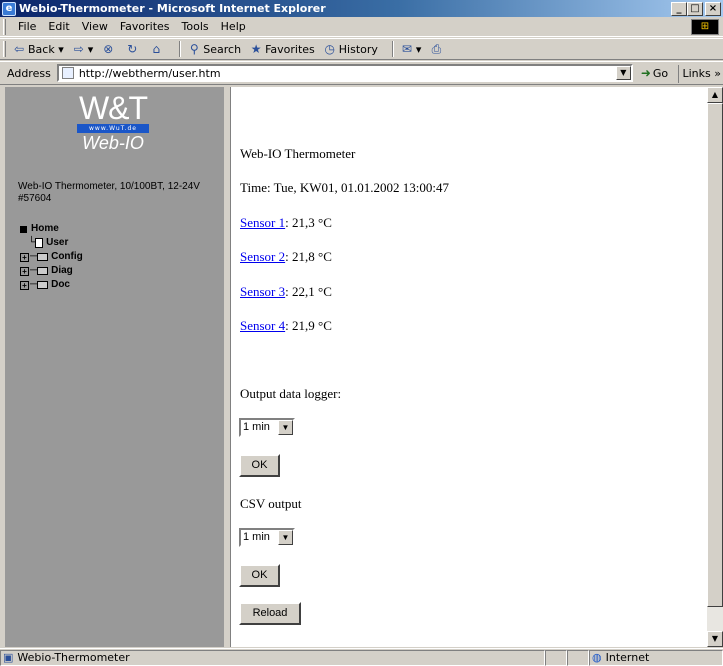 This screenshot has height=666, width=723. I want to click on logger-interval-select: 1 min ▼, so click(267, 427).